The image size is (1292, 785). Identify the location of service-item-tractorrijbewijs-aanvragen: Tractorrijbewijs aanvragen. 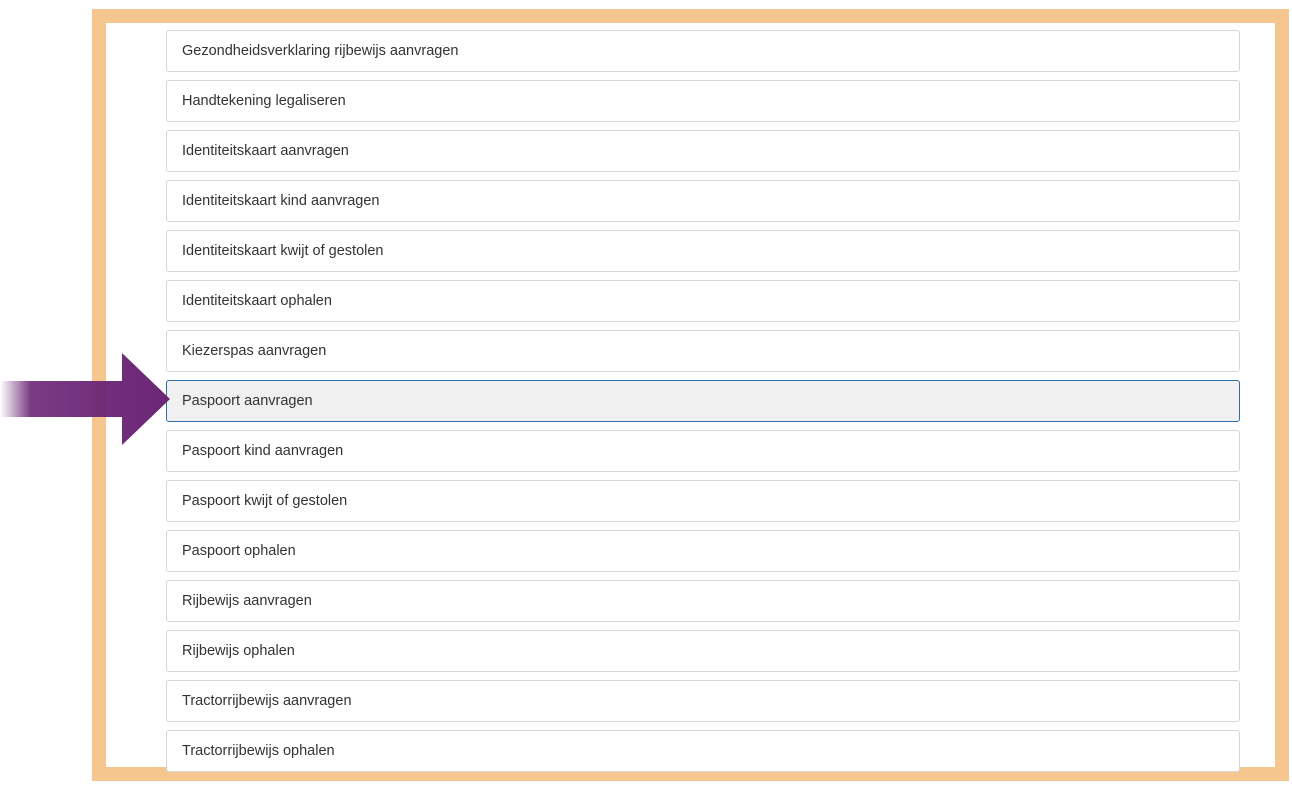
(703, 701).